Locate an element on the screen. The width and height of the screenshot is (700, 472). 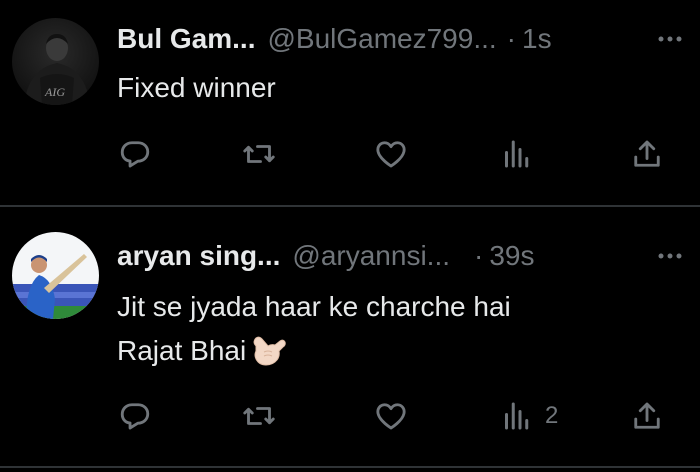
action-bar is located at coordinates (397, 154).